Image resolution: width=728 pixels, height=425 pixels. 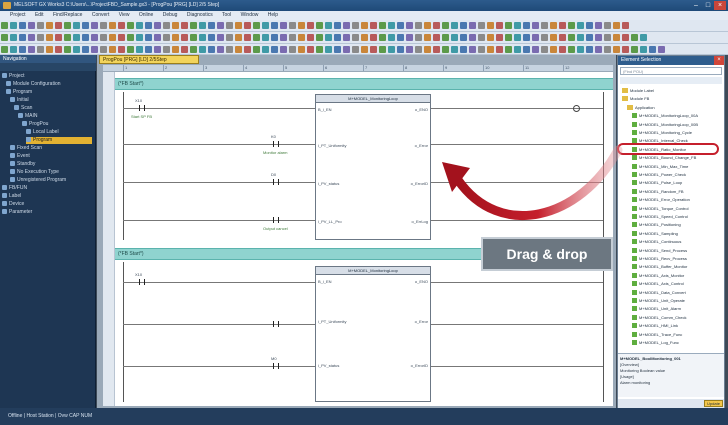 What do you see at coordinates (59, 132) in the screenshot?
I see `tree-item: Local Label` at bounding box center [59, 132].